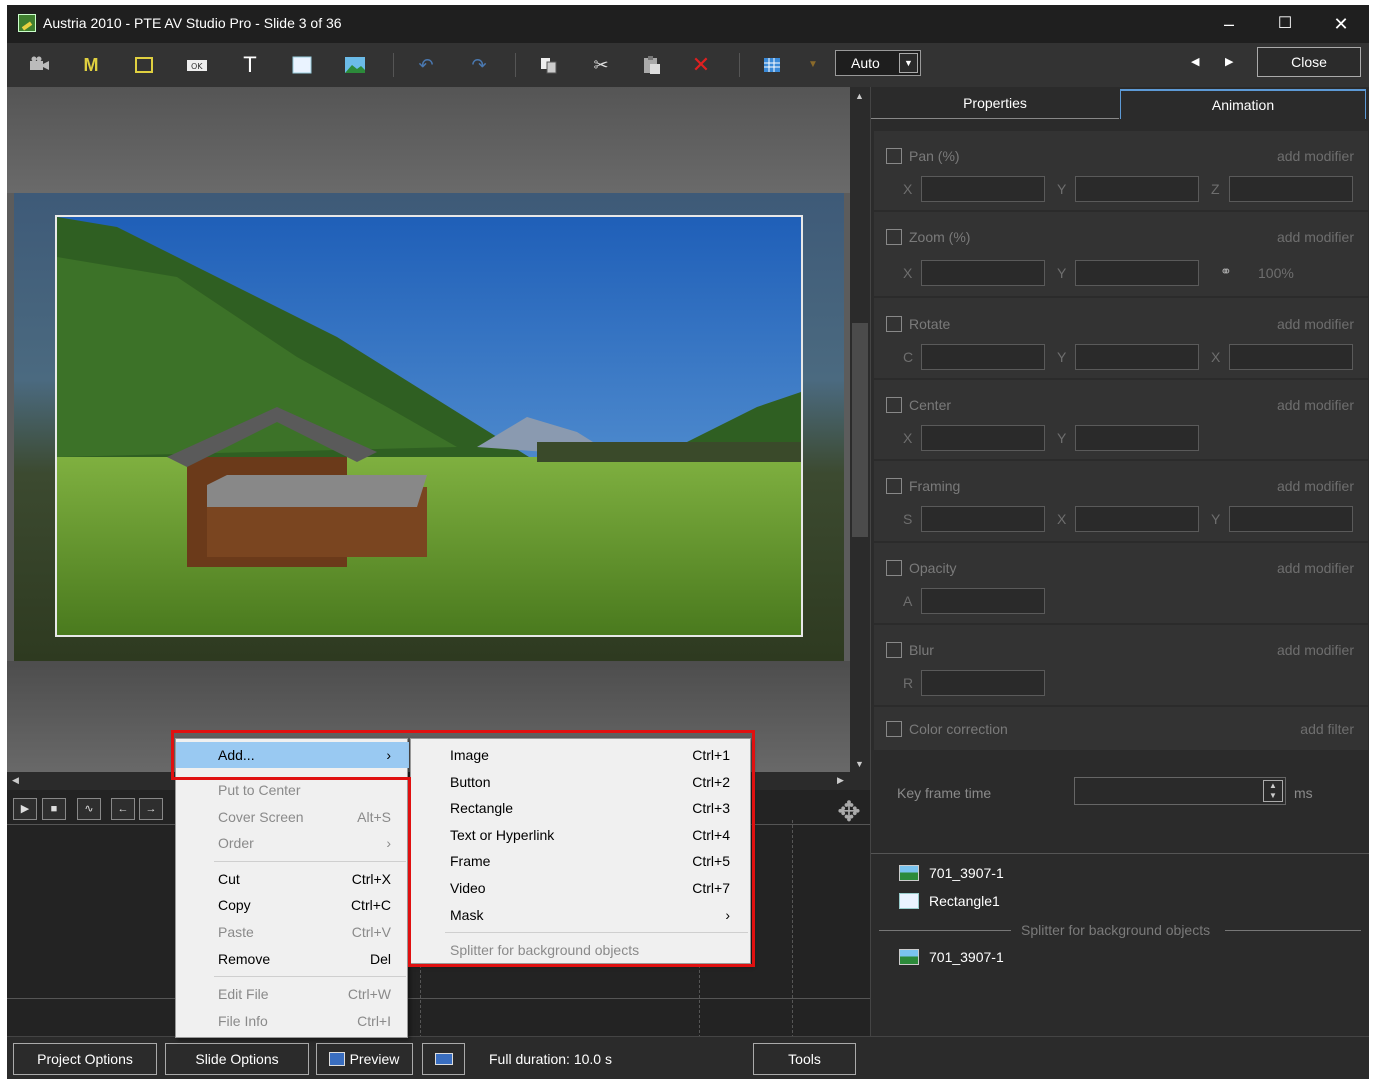 The height and width of the screenshot is (1079, 1375). What do you see at coordinates (364, 1059) in the screenshot?
I see `preview-button: Preview` at bounding box center [364, 1059].